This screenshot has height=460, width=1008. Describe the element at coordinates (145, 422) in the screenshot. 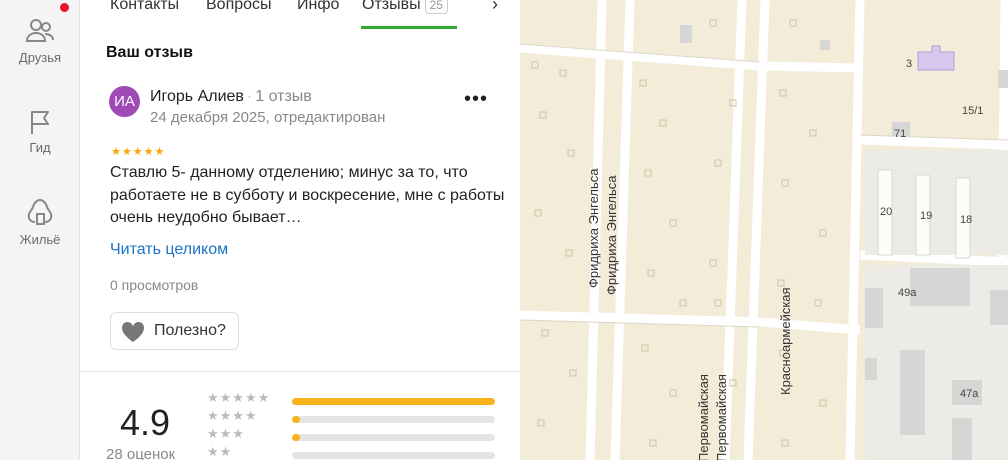

I see `rating-value: 4.9` at that location.